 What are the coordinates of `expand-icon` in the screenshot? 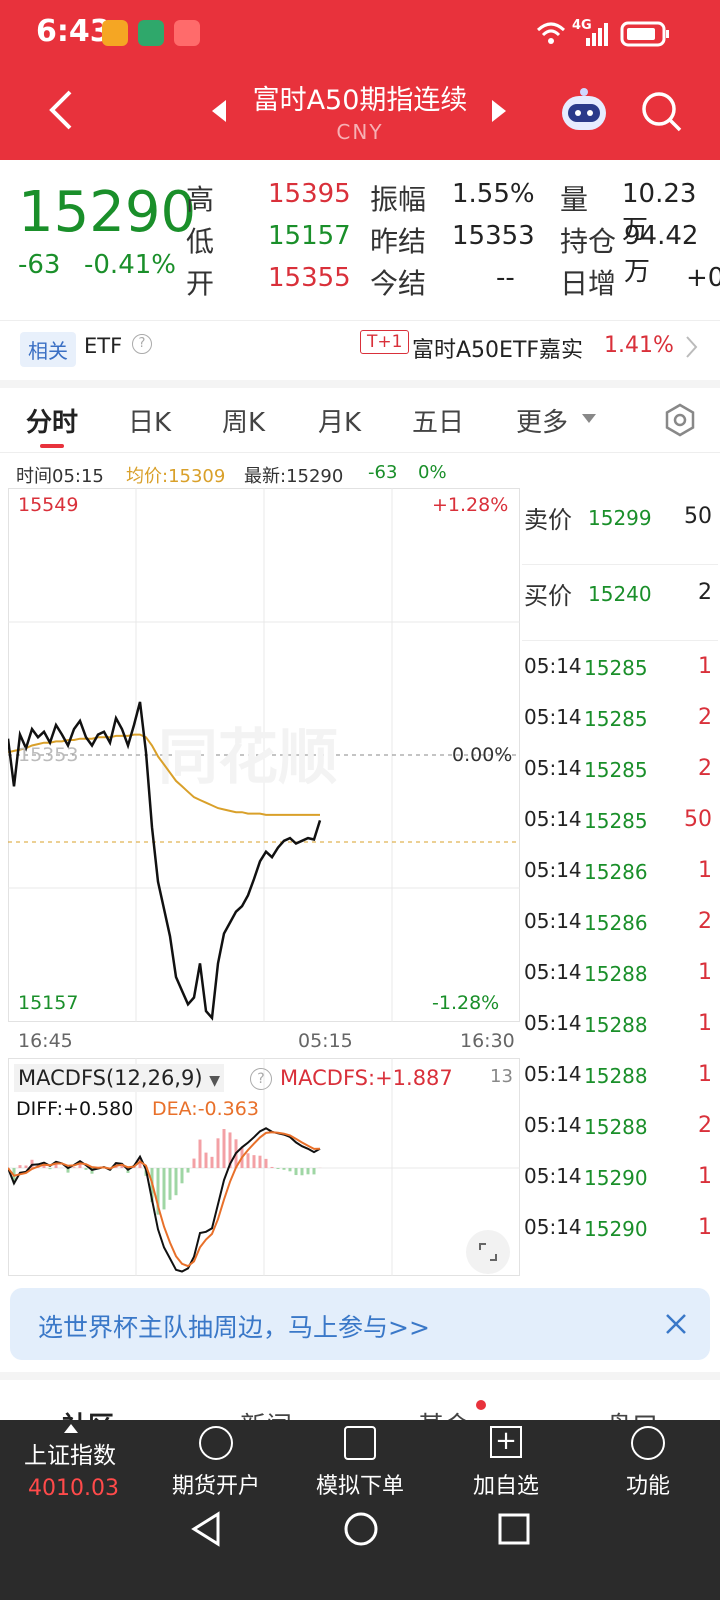 It's located at (488, 1252).